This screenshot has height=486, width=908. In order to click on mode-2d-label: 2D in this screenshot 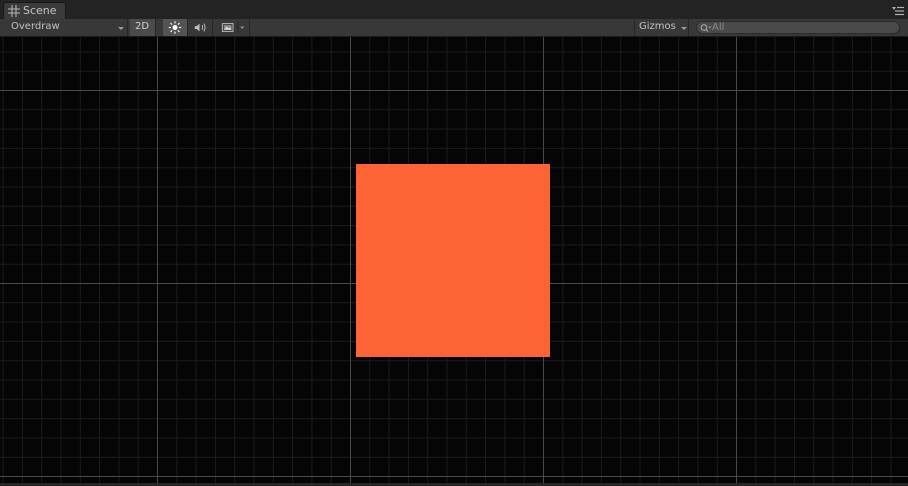, I will do `click(142, 26)`.